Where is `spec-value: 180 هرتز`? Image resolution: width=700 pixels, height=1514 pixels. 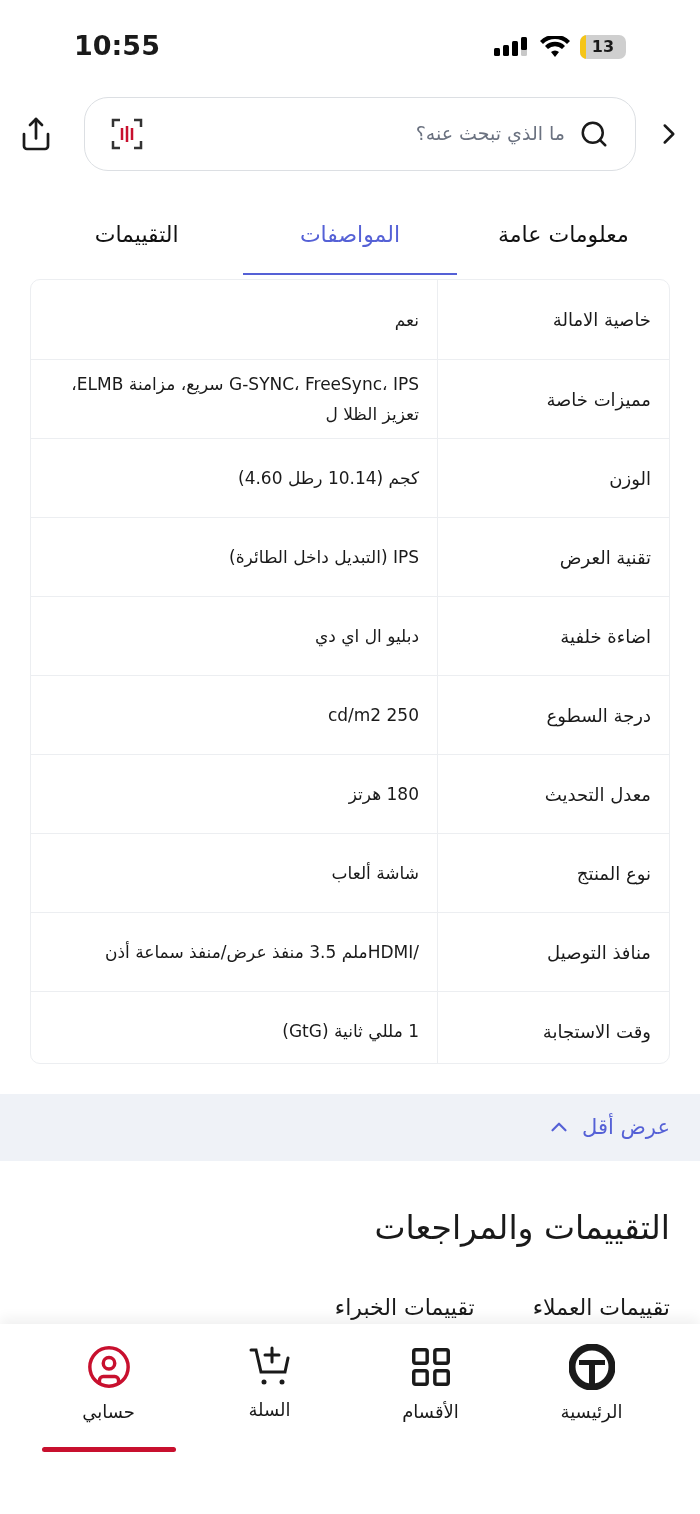
spec-value: 180 هرتز is located at coordinates (383, 795).